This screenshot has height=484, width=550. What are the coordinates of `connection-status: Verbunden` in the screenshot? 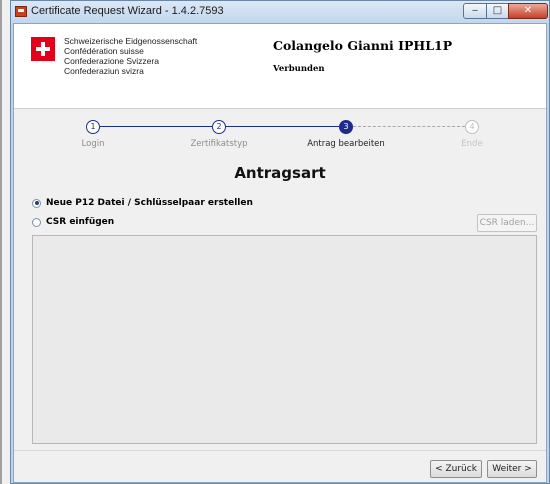 It's located at (299, 69).